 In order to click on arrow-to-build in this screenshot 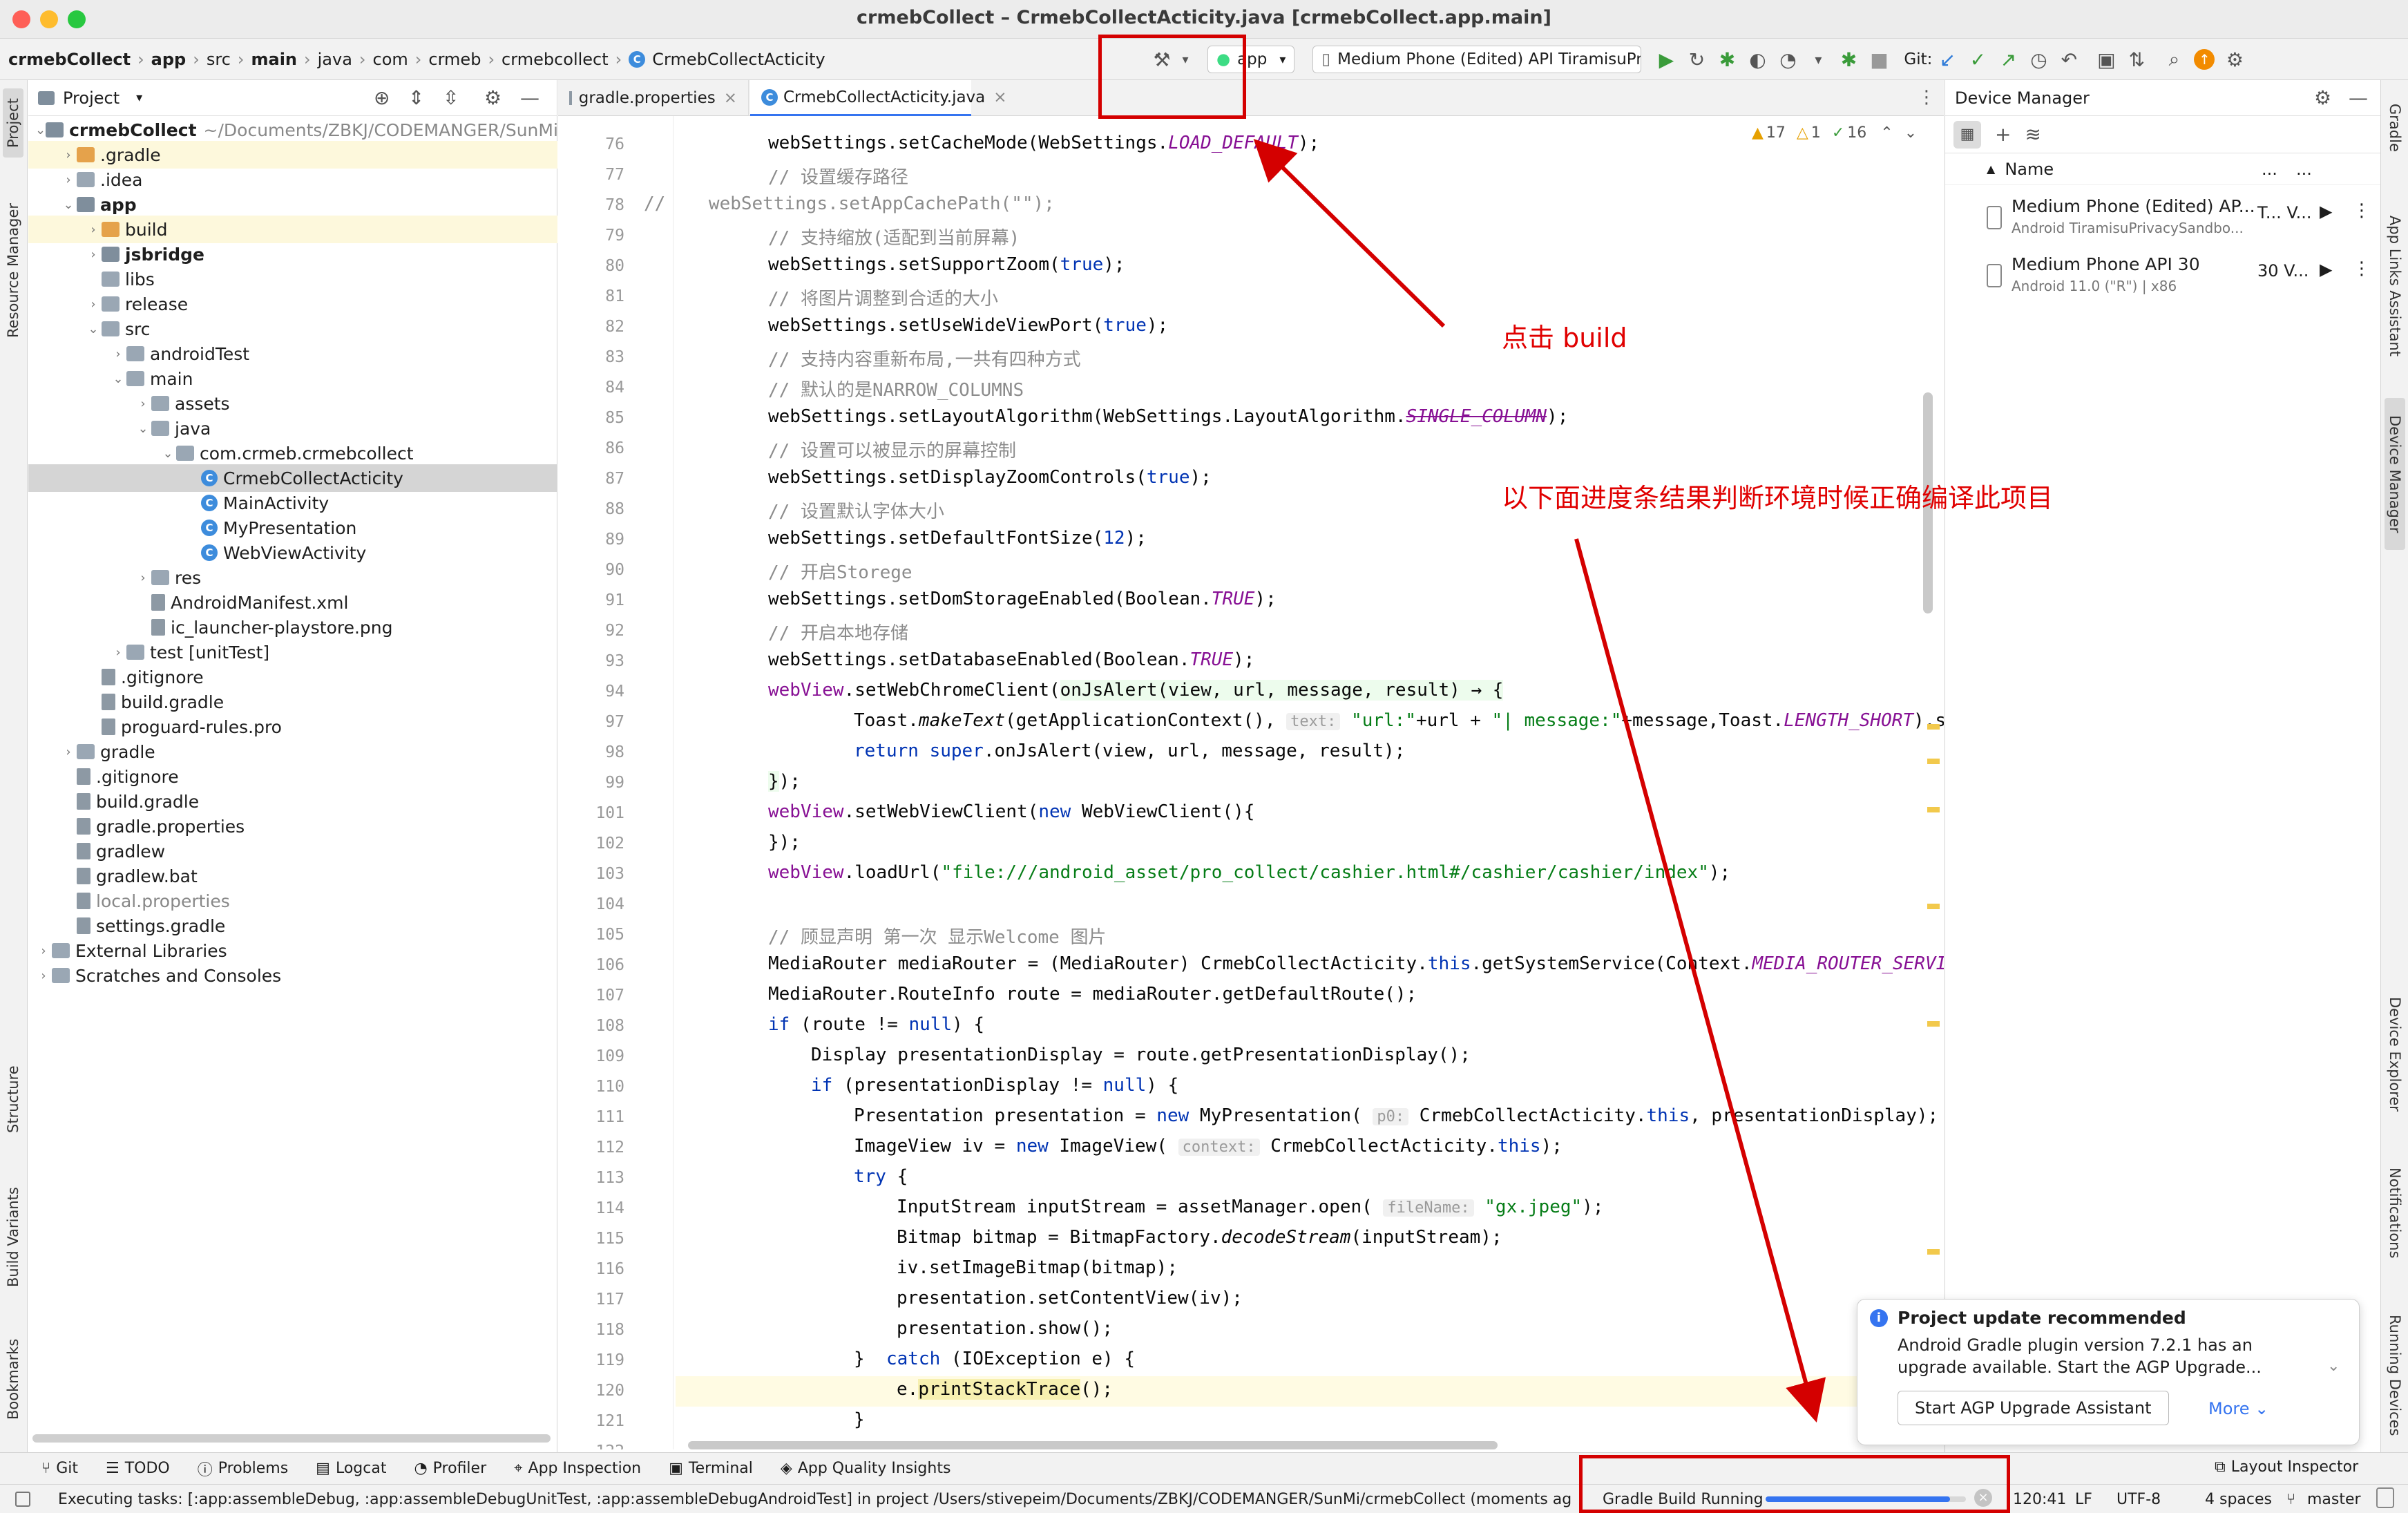, I will do `click(1349, 233)`.